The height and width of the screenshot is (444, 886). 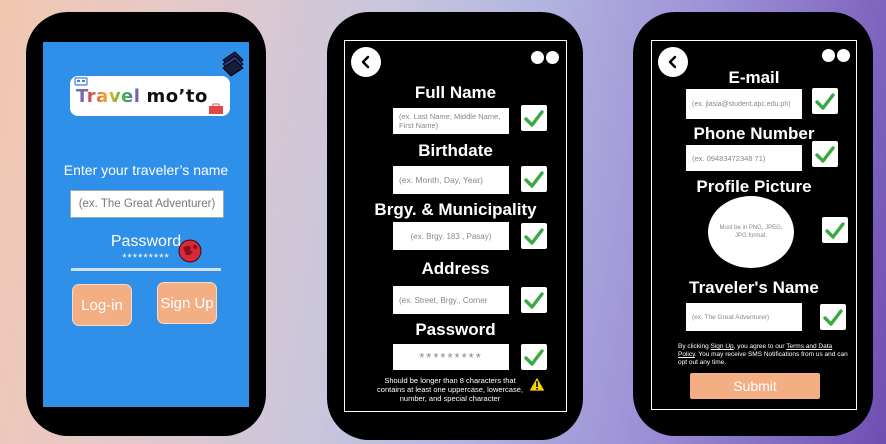 What do you see at coordinates (455, 209) in the screenshot?
I see `brgy-municipality-label: Brgy. & Municipality` at bounding box center [455, 209].